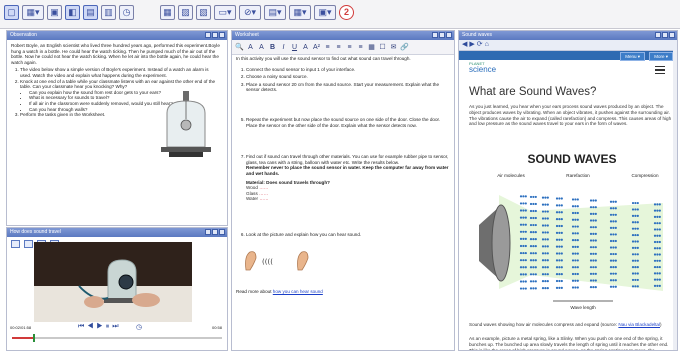 The width and height of the screenshot is (680, 353). Describe the element at coordinates (338, 47) in the screenshot. I see `align-center-button: ≡` at that location.